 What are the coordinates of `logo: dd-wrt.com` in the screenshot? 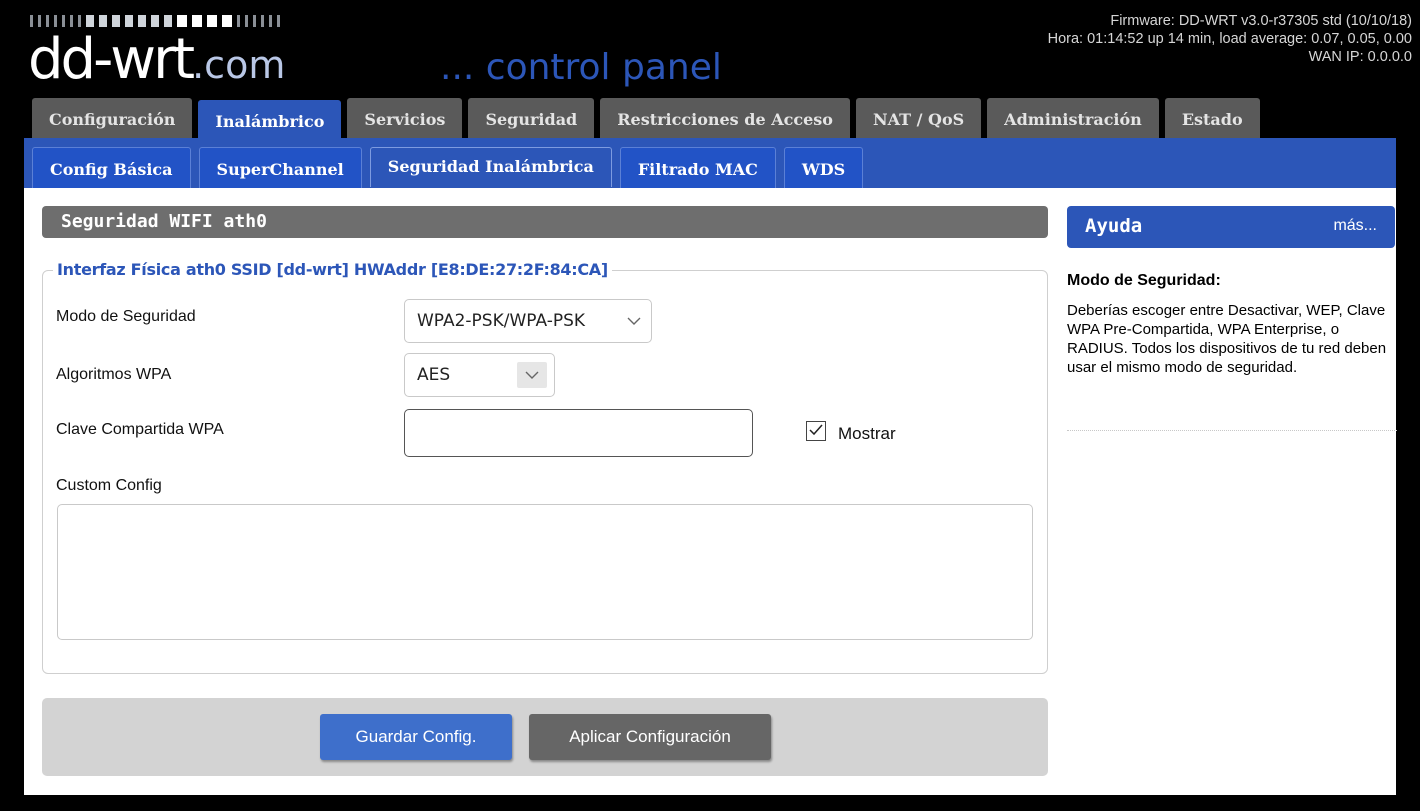 It's located at (156, 62).